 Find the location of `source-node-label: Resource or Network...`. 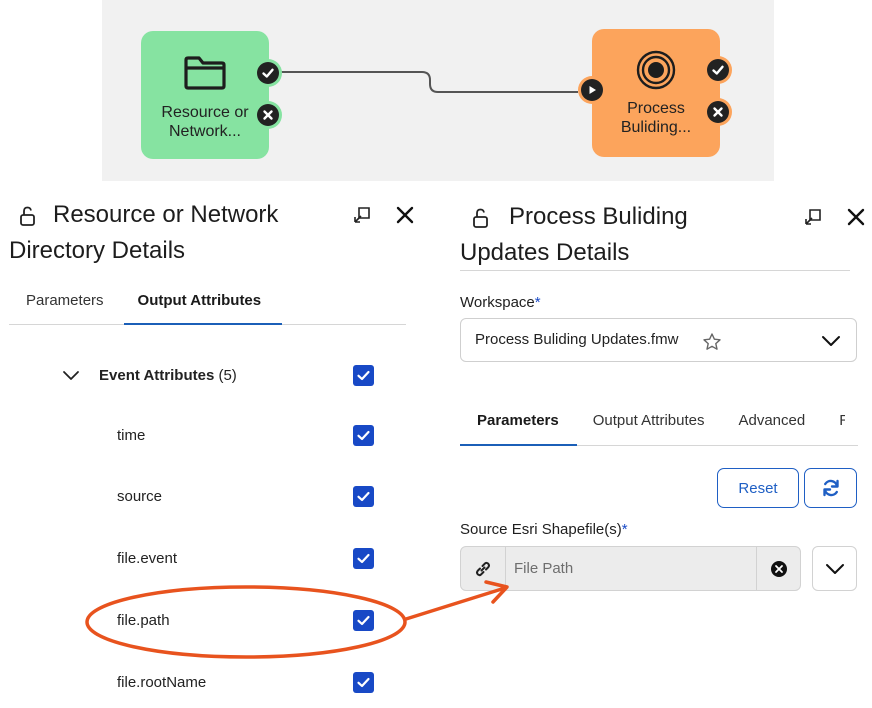

source-node-label: Resource or Network... is located at coordinates (205, 122).